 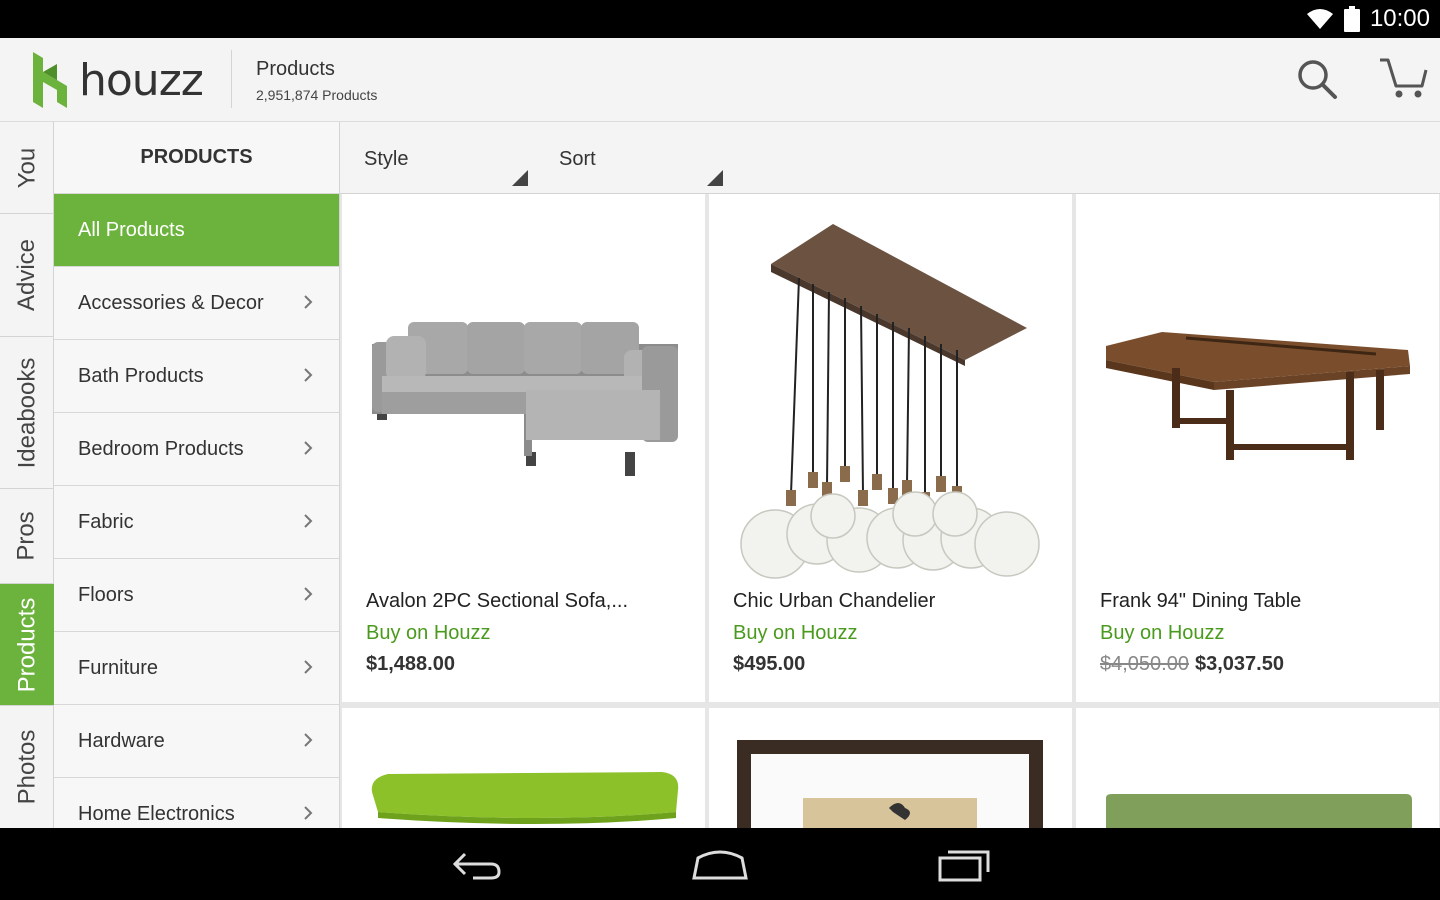 I want to click on cart-icon, so click(x=1403, y=78).